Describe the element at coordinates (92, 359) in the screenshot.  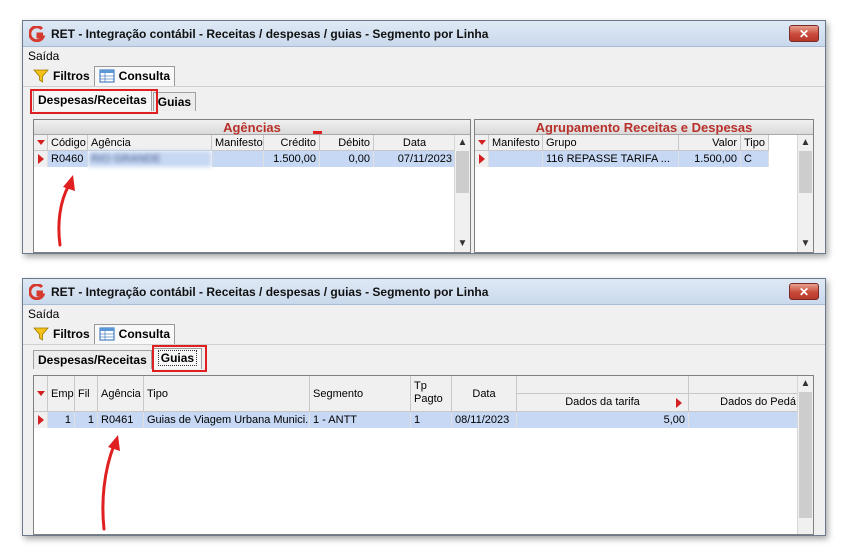
I see `tab-despesas-receitas: Despesas/Receitas` at that location.